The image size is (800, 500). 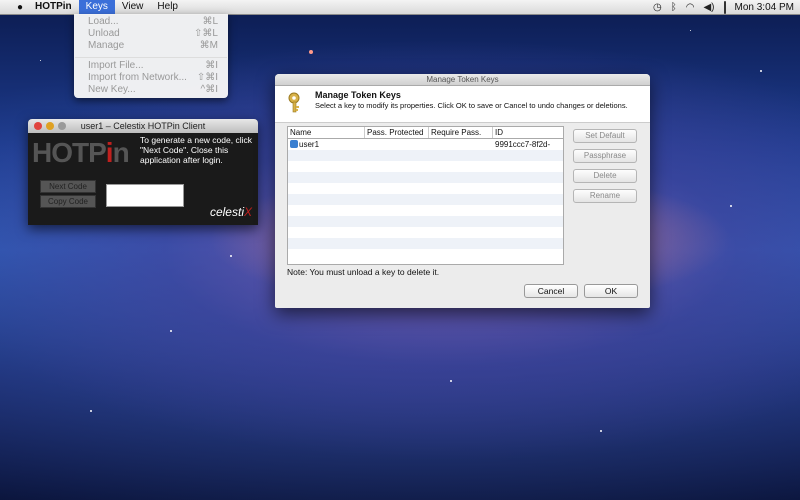 What do you see at coordinates (461, 132) in the screenshot?
I see `column-require-pass: Require Pass.` at bounding box center [461, 132].